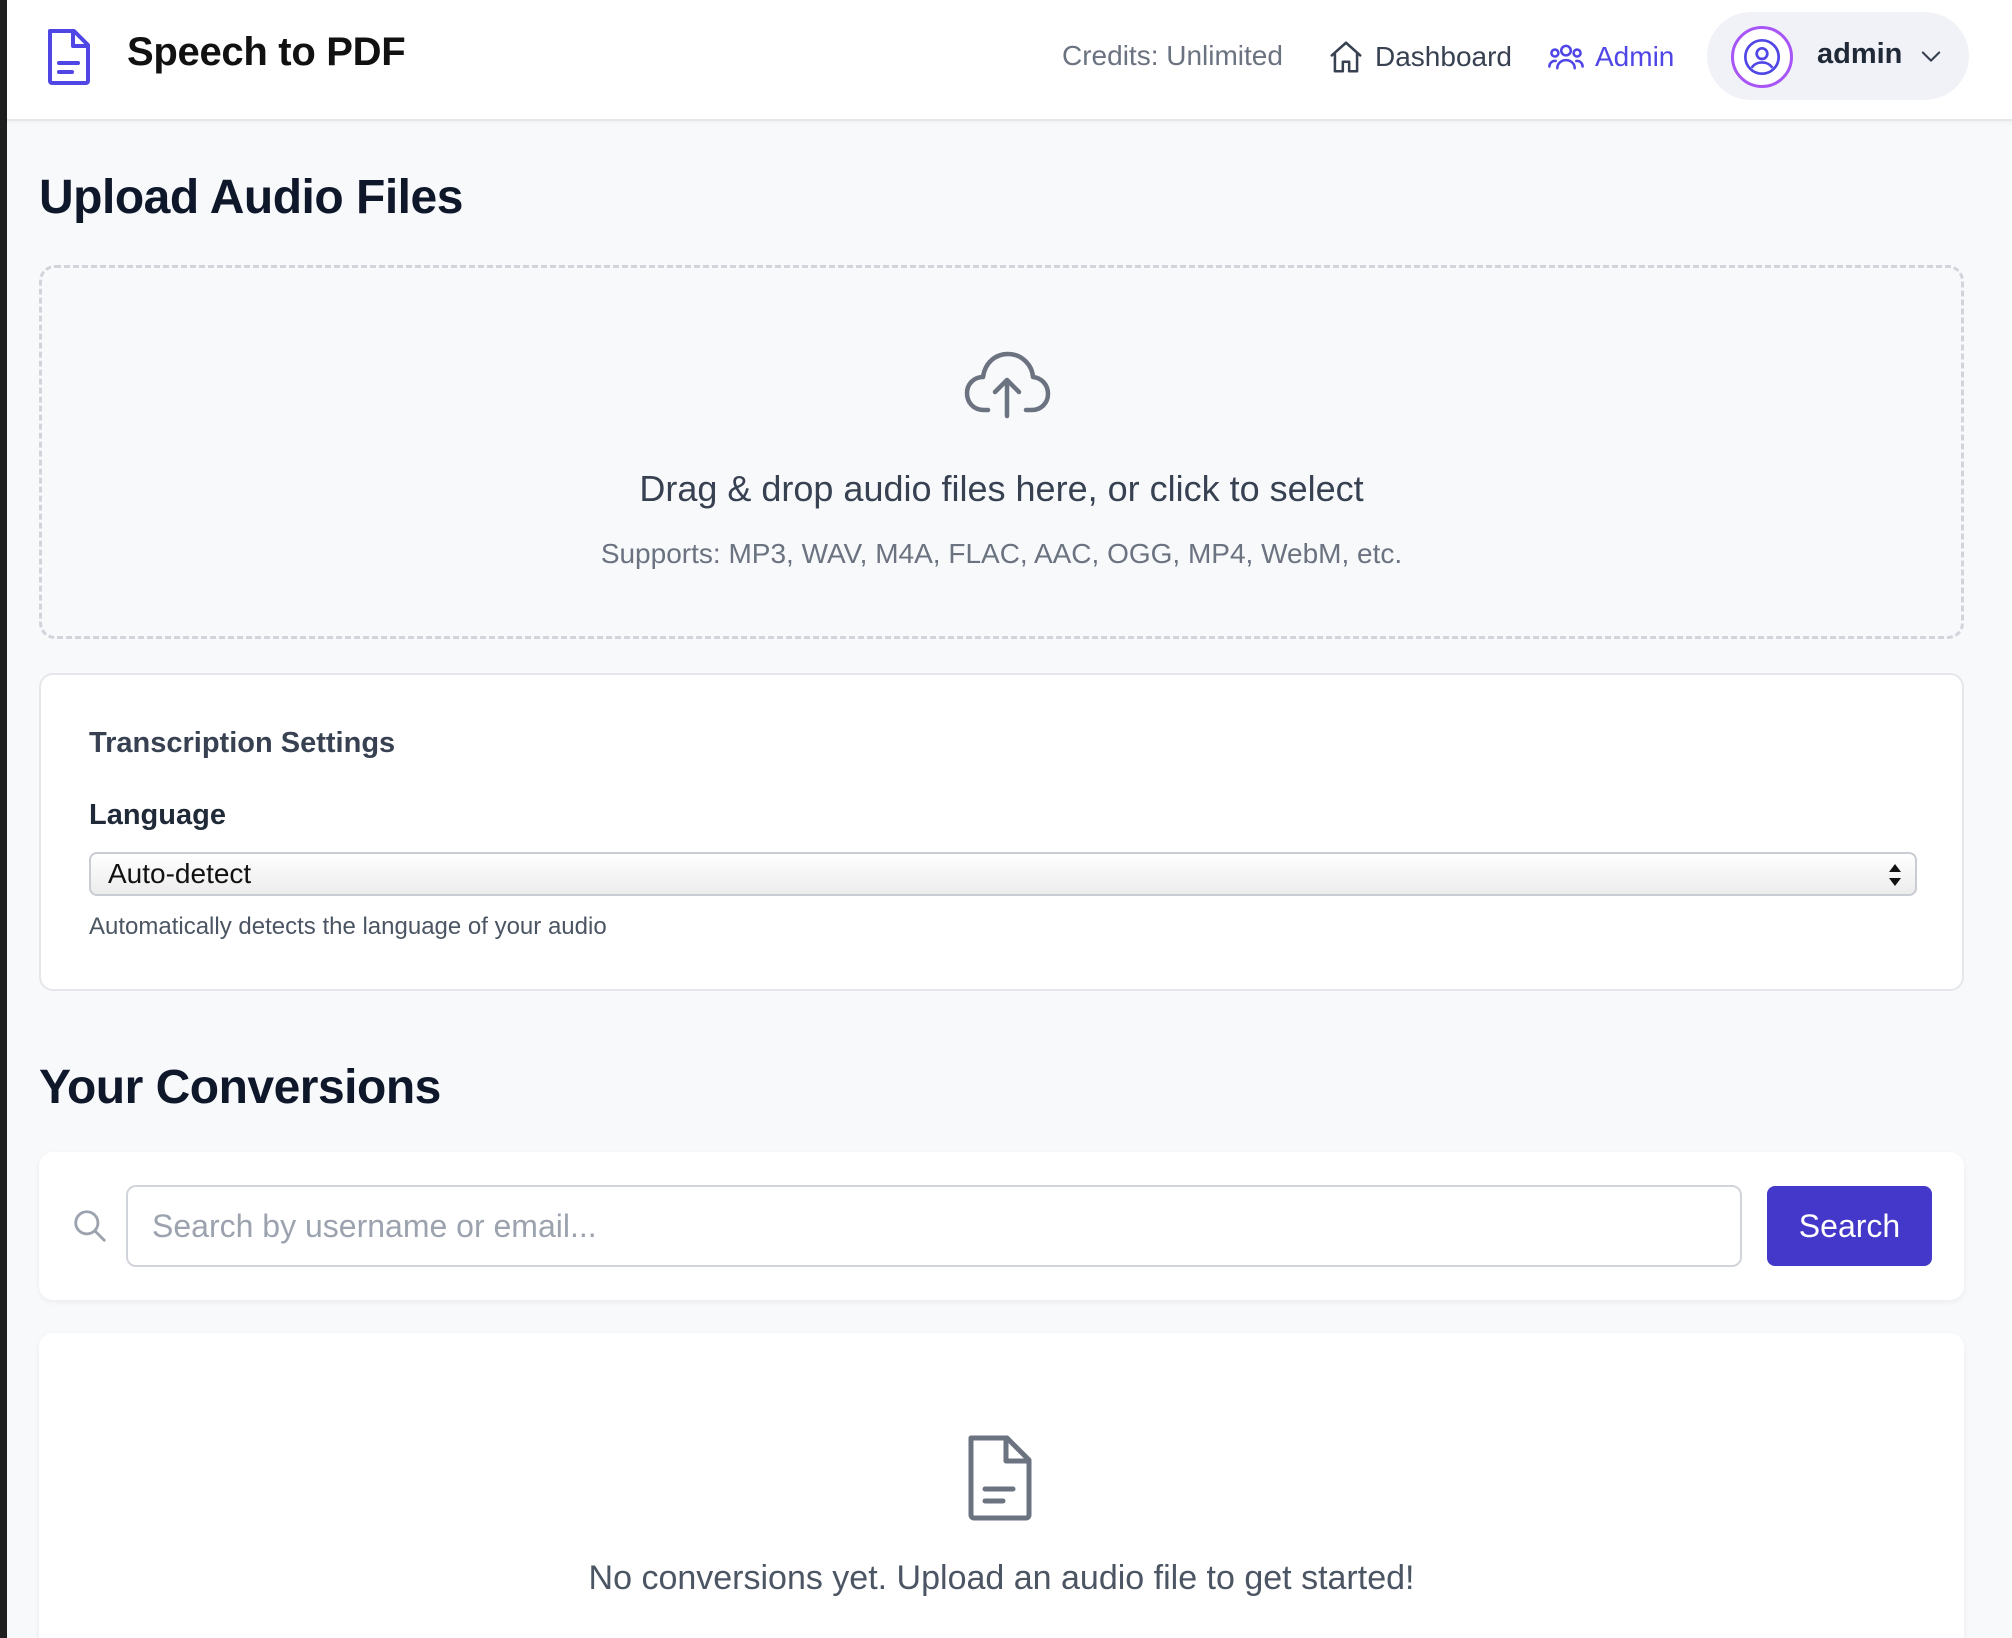 The height and width of the screenshot is (1638, 2012). Describe the element at coordinates (240, 1087) in the screenshot. I see `conversions-heading: Your Conversions` at that location.